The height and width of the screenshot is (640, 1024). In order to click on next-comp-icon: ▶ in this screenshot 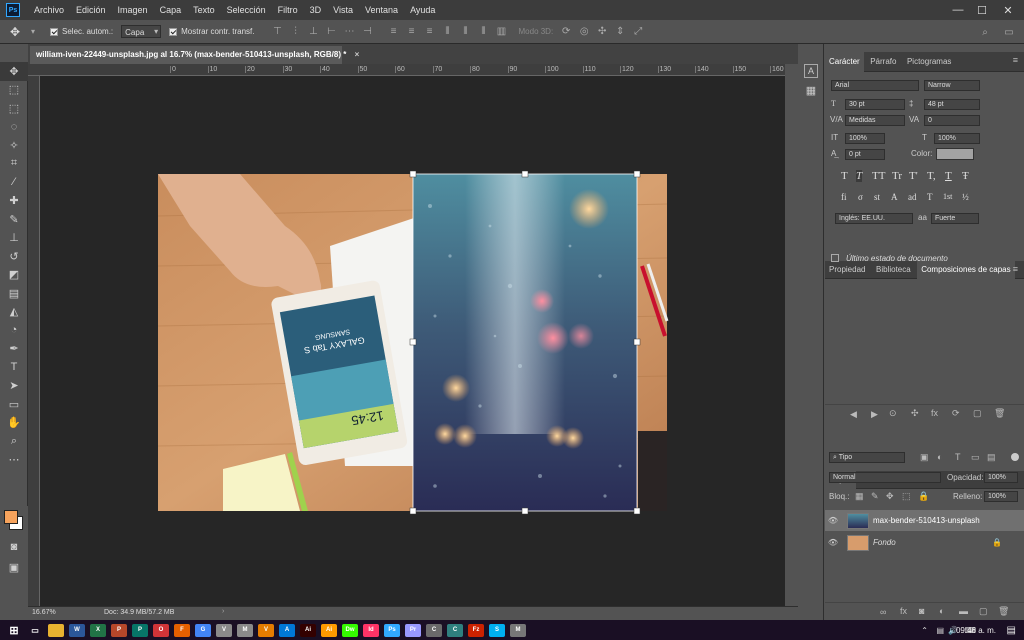, I will do `click(874, 414)`.